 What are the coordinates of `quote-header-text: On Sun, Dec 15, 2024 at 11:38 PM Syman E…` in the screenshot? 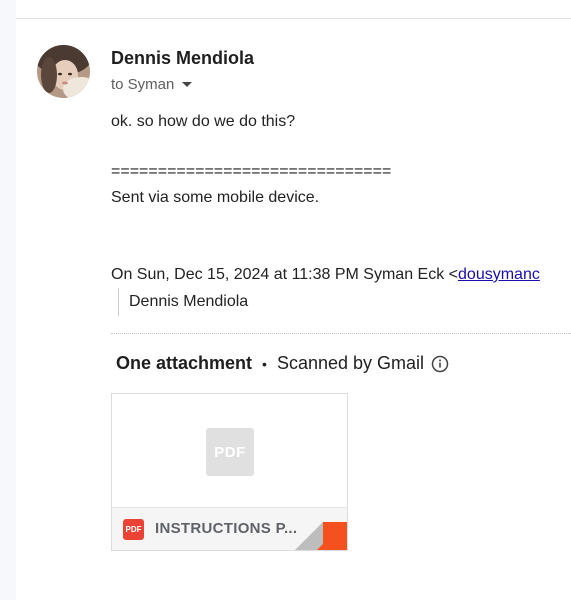 It's located at (285, 274).